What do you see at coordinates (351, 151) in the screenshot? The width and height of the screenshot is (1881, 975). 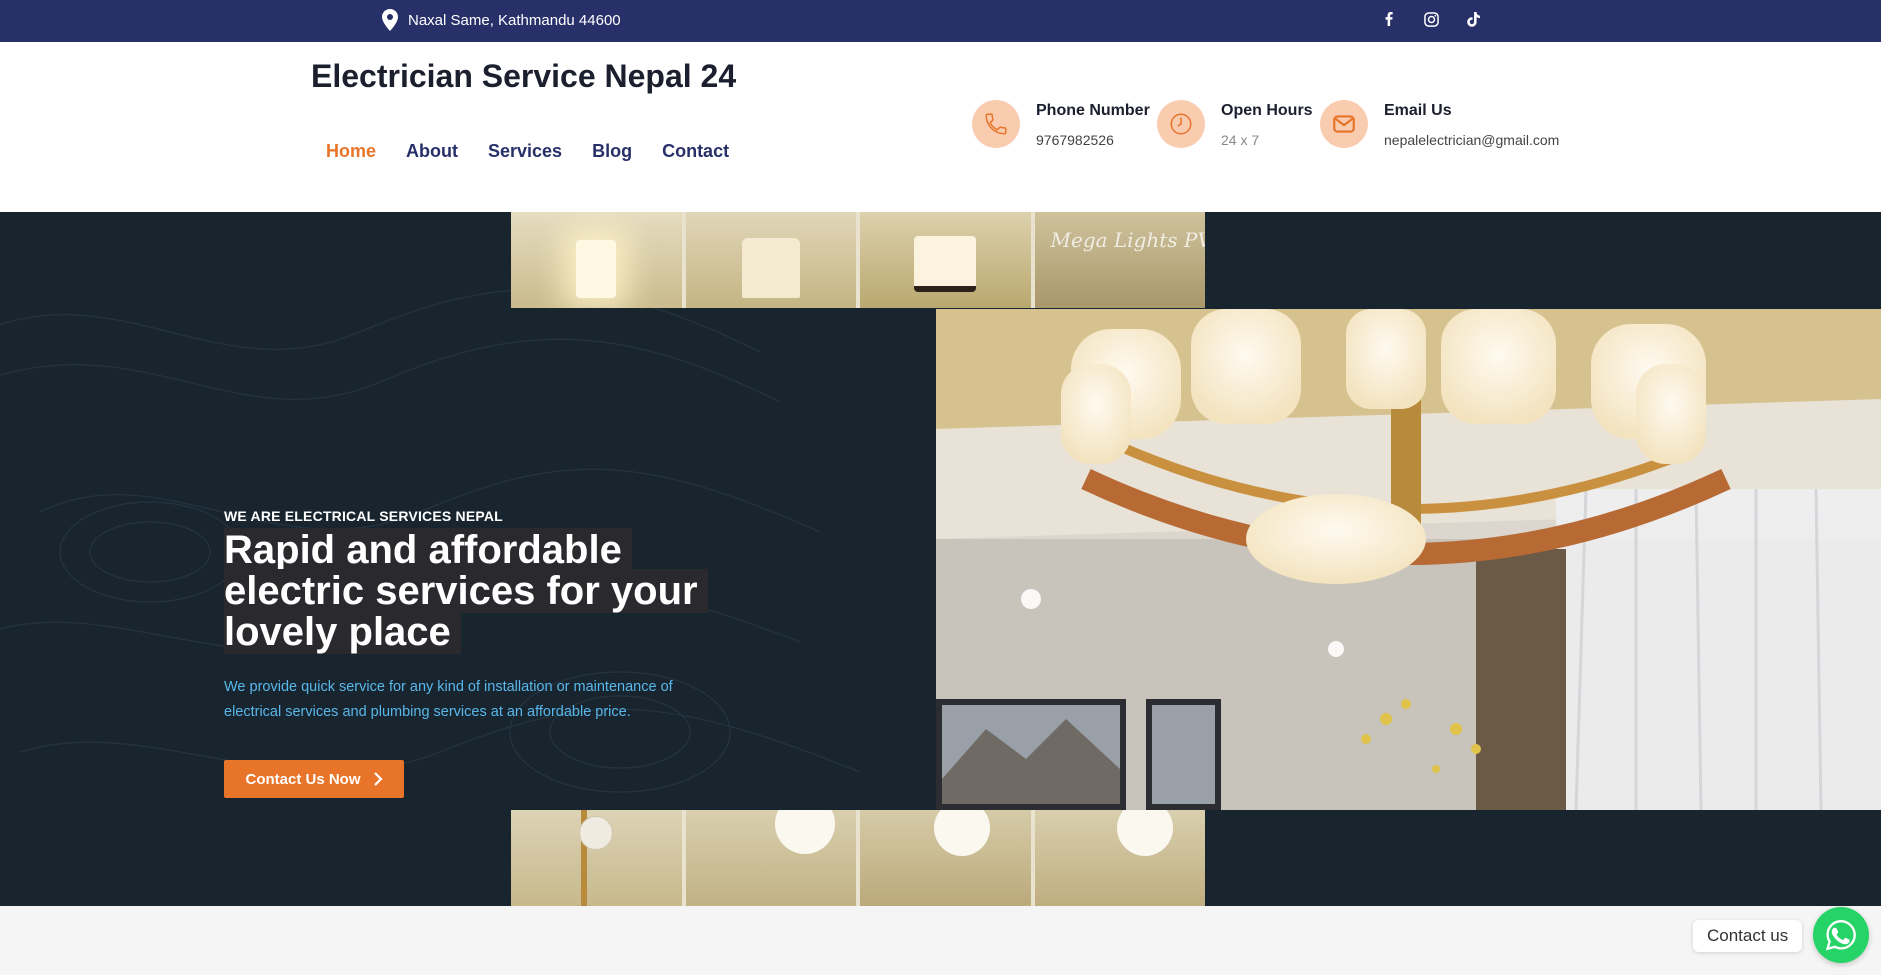 I see `nav-home: Home` at bounding box center [351, 151].